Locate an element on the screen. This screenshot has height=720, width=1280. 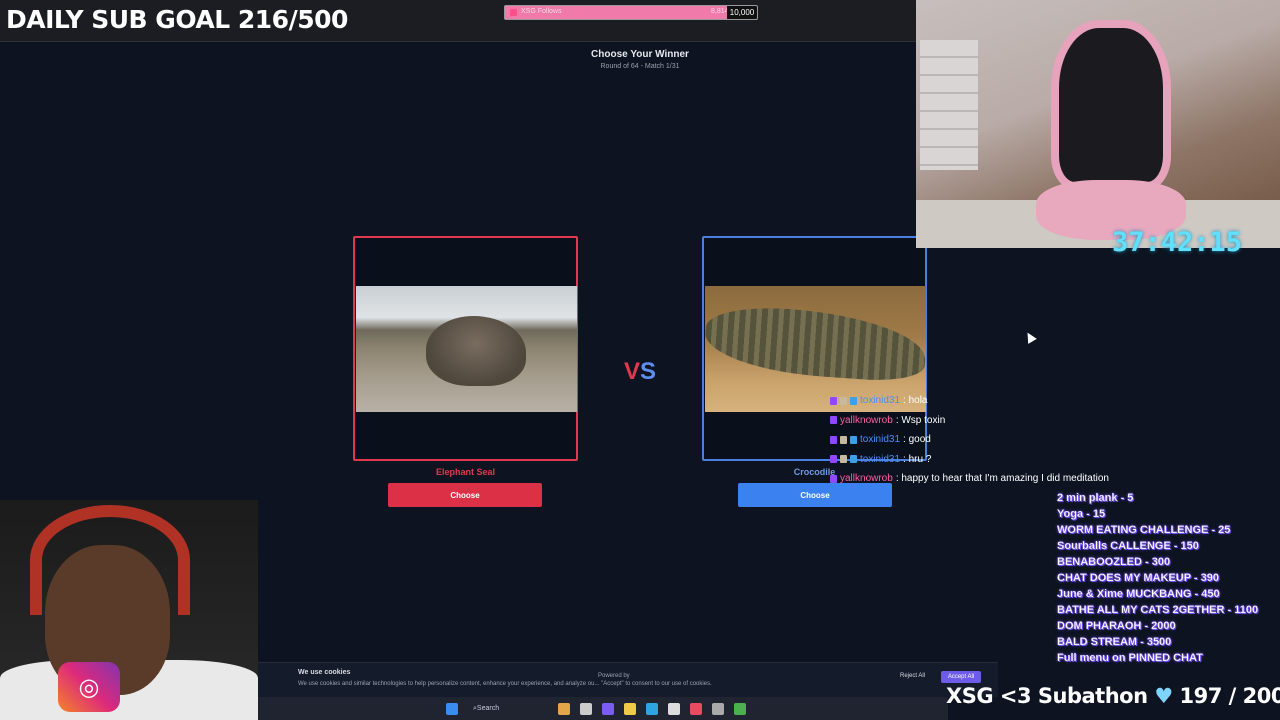
left-contender-card is located at coordinates (465, 348).